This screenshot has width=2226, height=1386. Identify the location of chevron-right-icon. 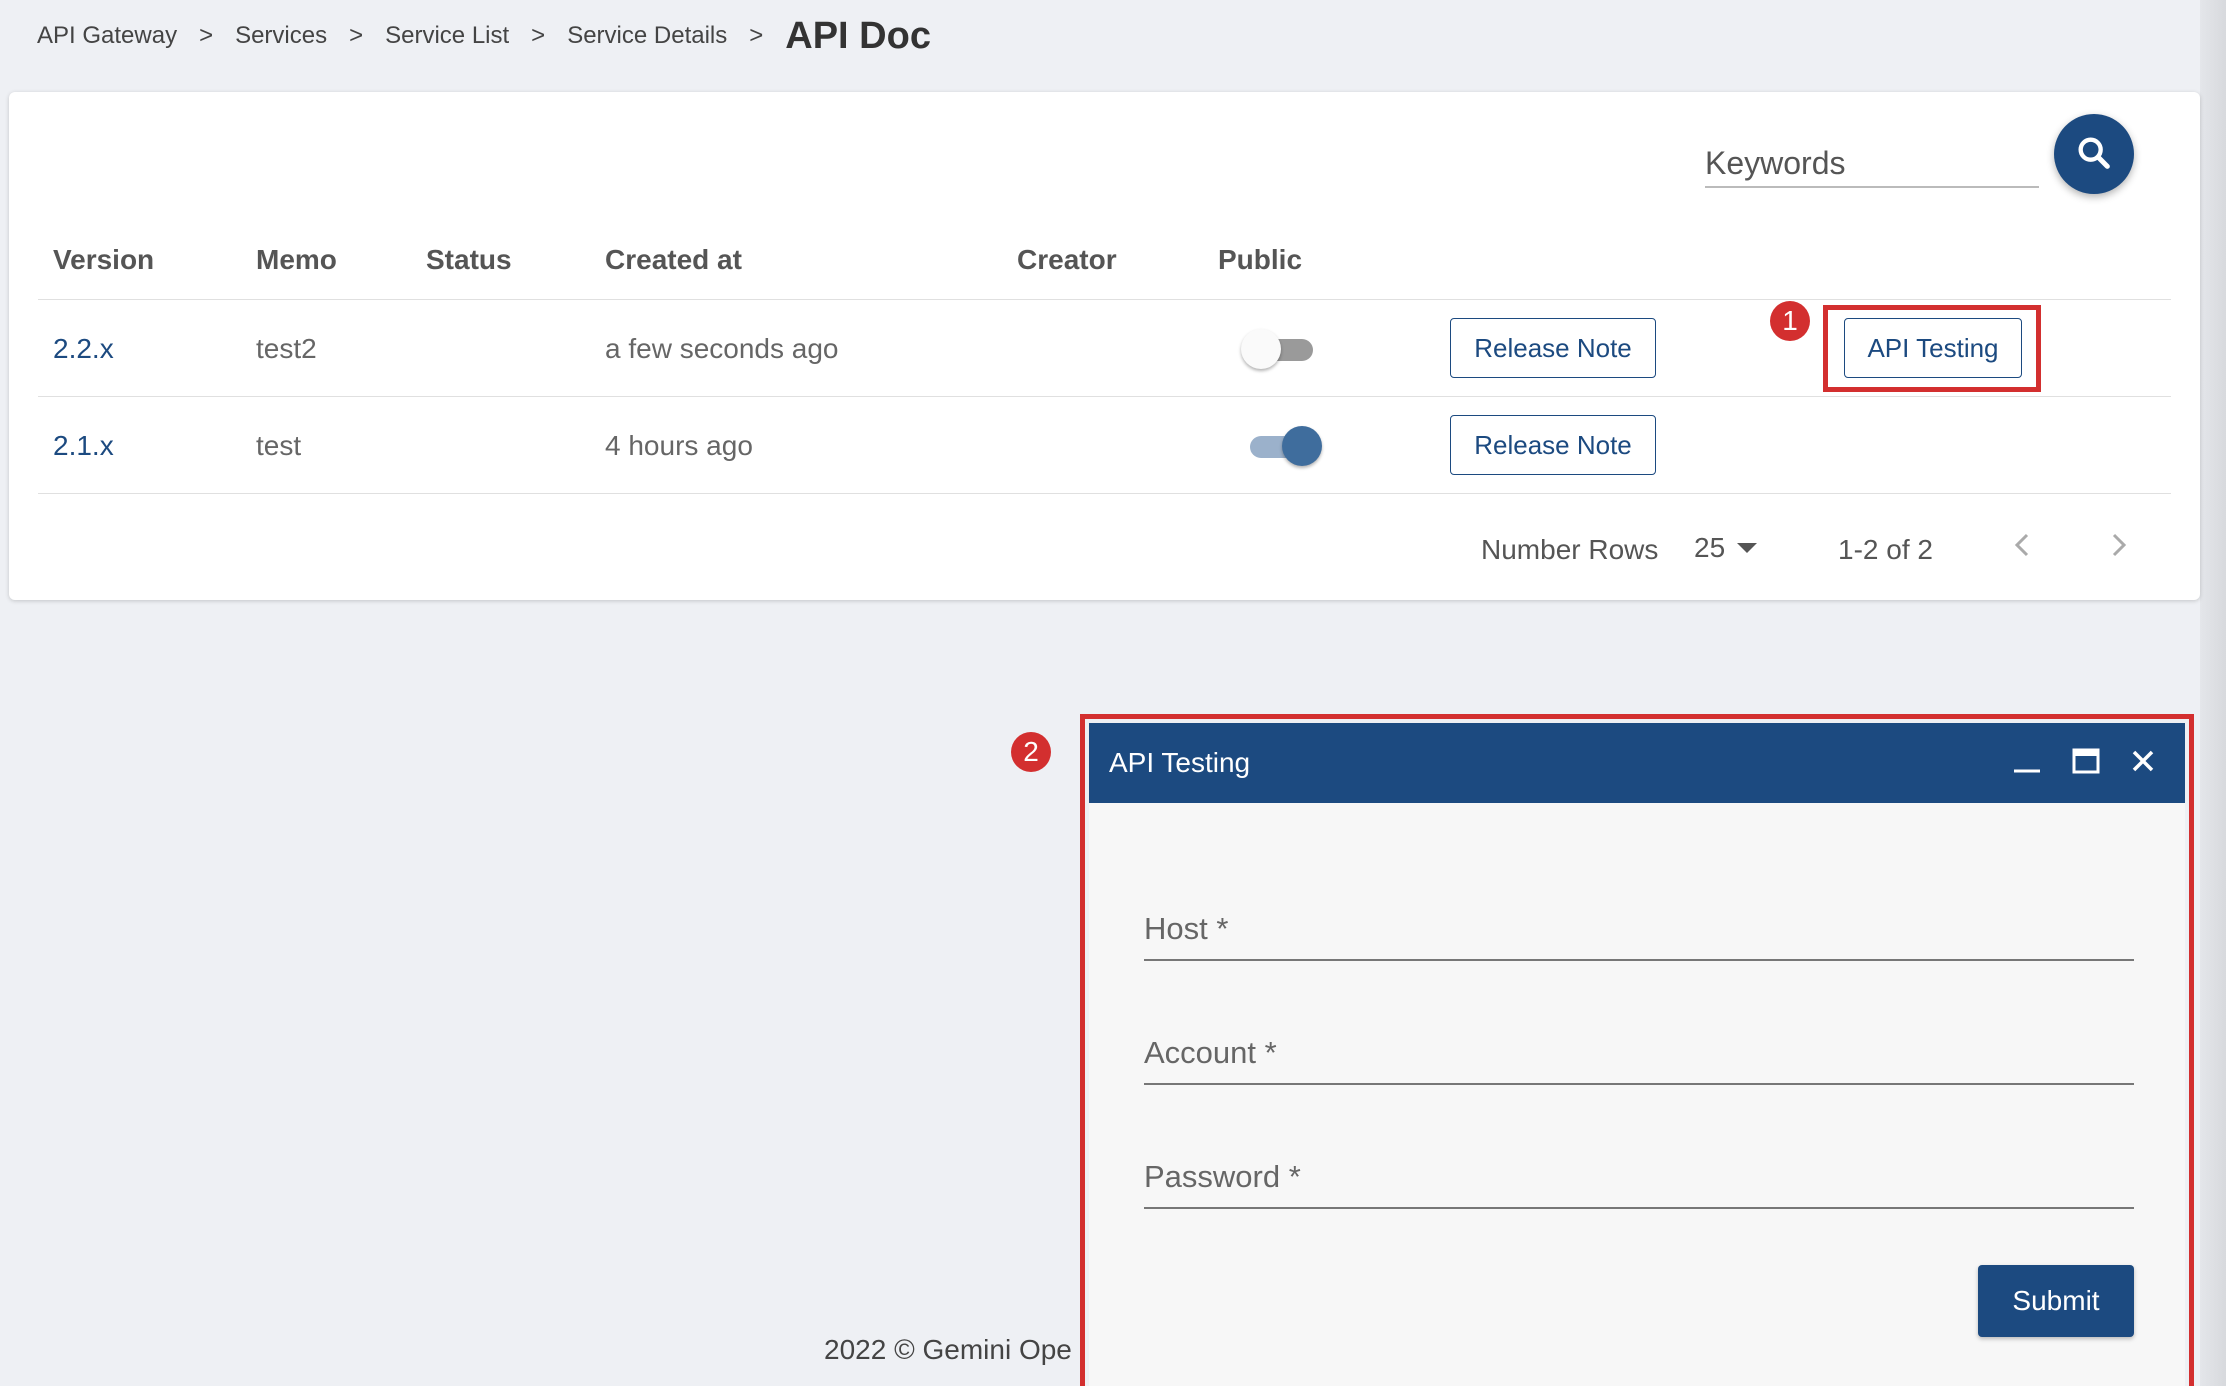
(2118, 547).